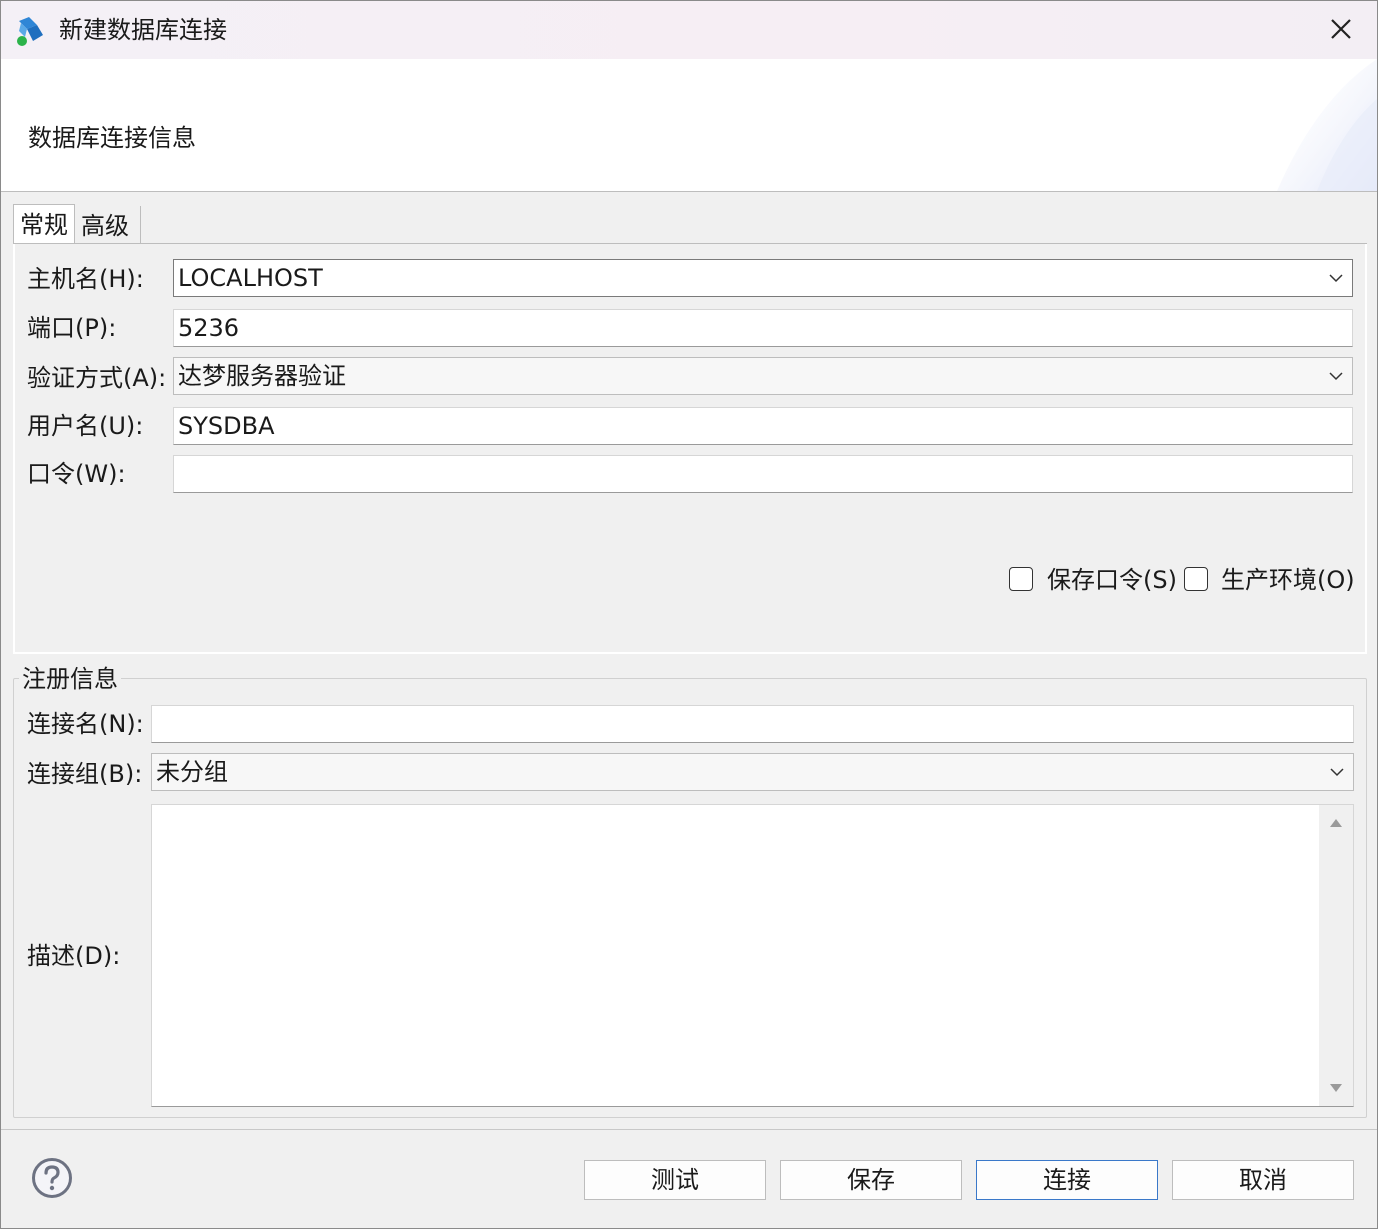 The image size is (1378, 1229). Describe the element at coordinates (1327, 125) in the screenshot. I see `banner-decoration` at that location.